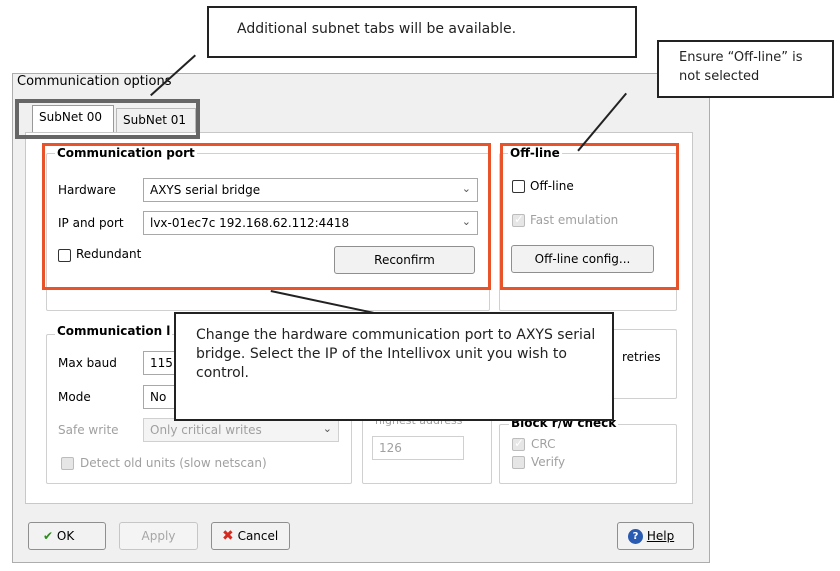 This screenshot has width=840, height=571. I want to click on communication-port-highlight, so click(266, 216).